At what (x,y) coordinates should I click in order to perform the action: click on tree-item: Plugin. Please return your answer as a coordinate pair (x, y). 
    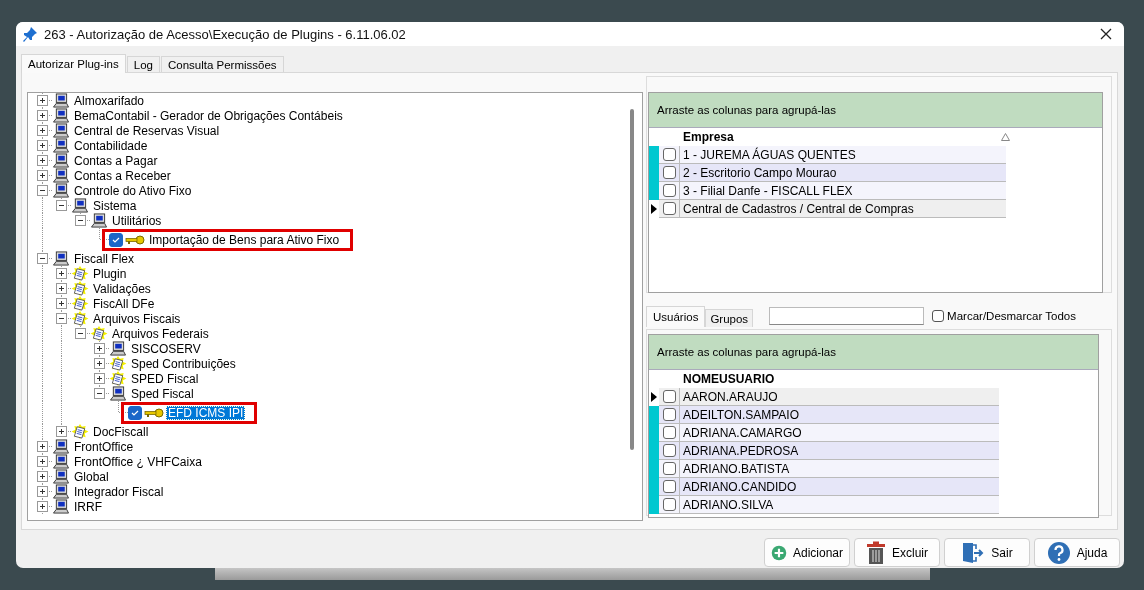
    Looking at the image, I should click on (110, 273).